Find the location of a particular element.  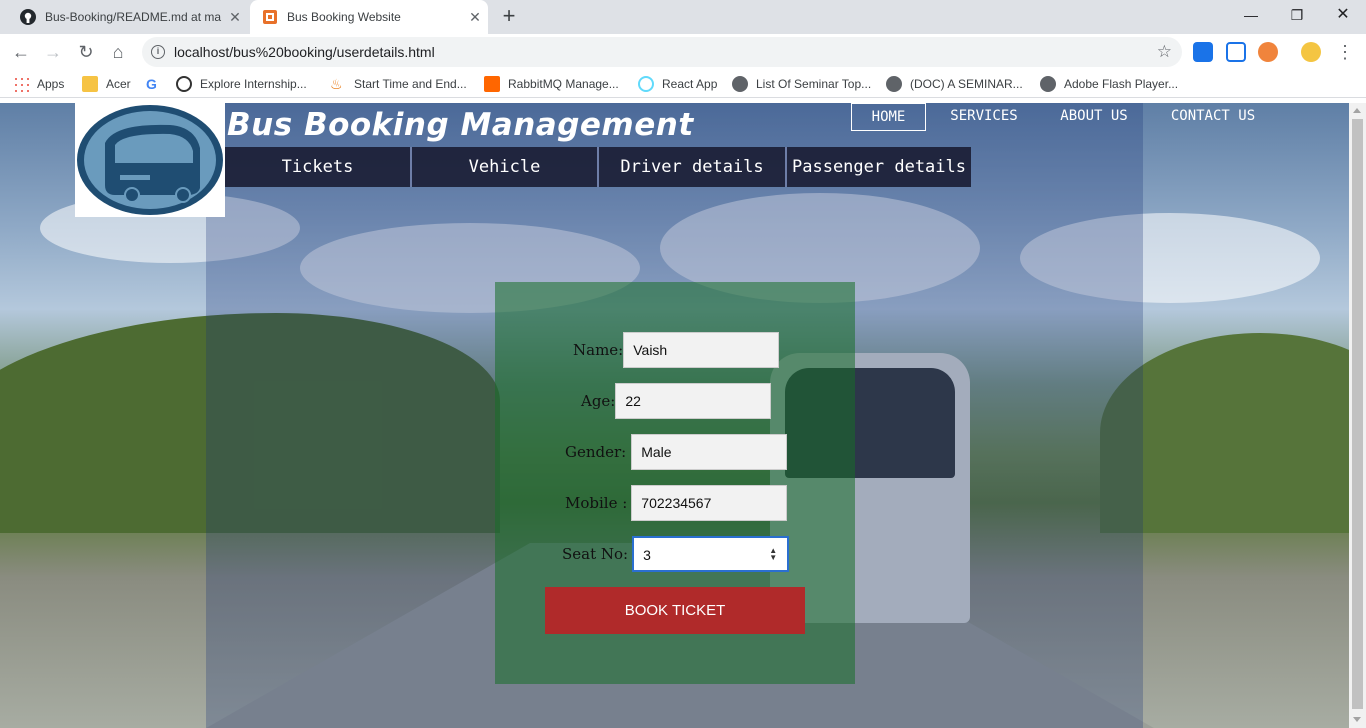

bookmark-acer: Acer is located at coordinates (106, 84).